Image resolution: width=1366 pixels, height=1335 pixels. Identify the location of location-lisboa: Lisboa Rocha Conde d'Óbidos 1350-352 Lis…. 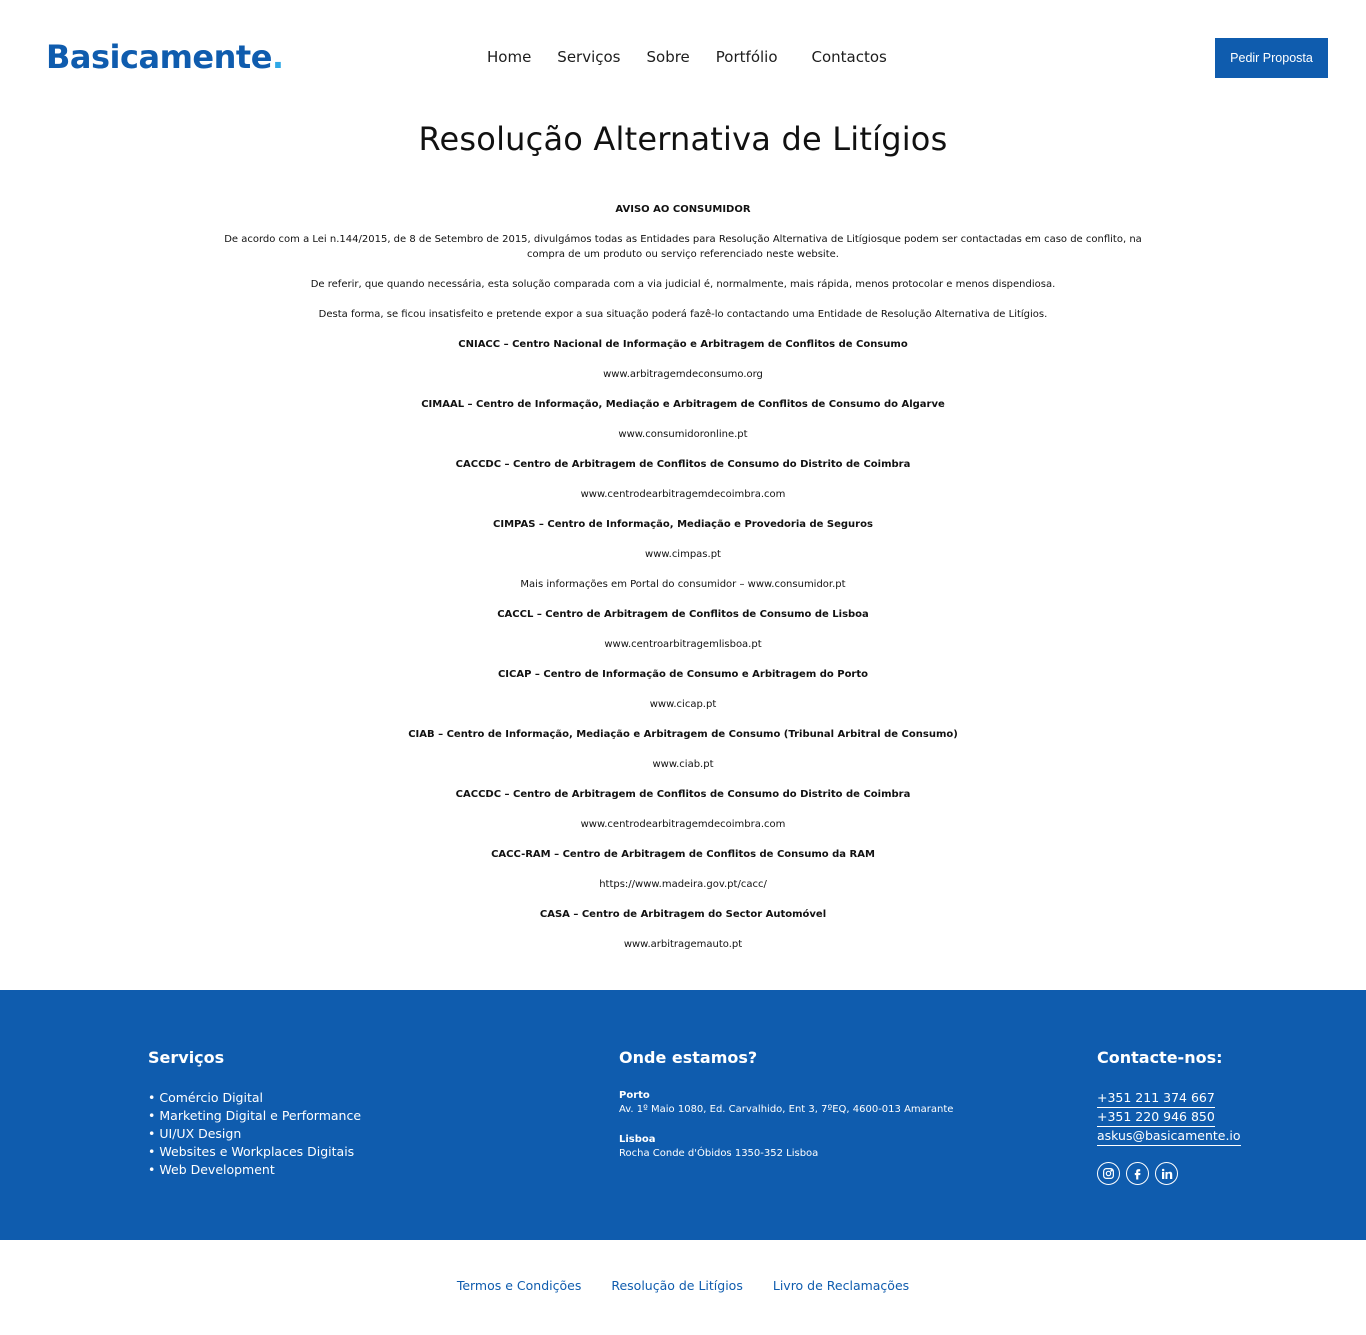
(786, 1147).